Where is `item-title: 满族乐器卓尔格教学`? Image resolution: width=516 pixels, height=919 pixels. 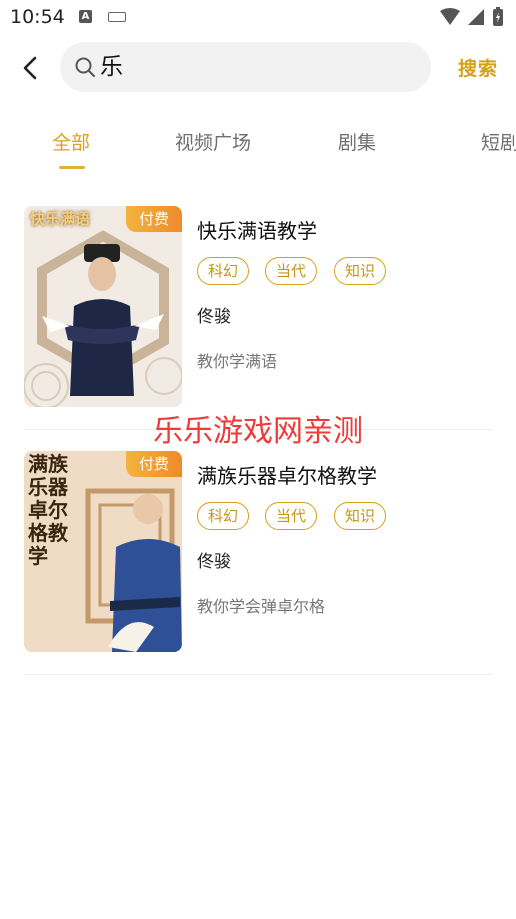 item-title: 满族乐器卓尔格教学 is located at coordinates (287, 476).